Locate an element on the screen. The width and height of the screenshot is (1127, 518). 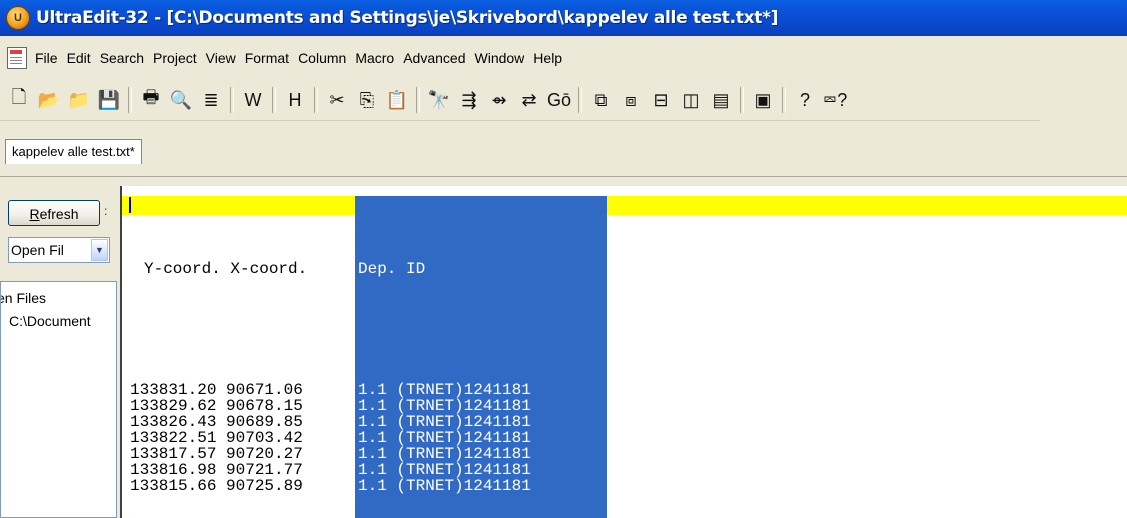
header-dep-id: Dep. ID is located at coordinates (392, 269).